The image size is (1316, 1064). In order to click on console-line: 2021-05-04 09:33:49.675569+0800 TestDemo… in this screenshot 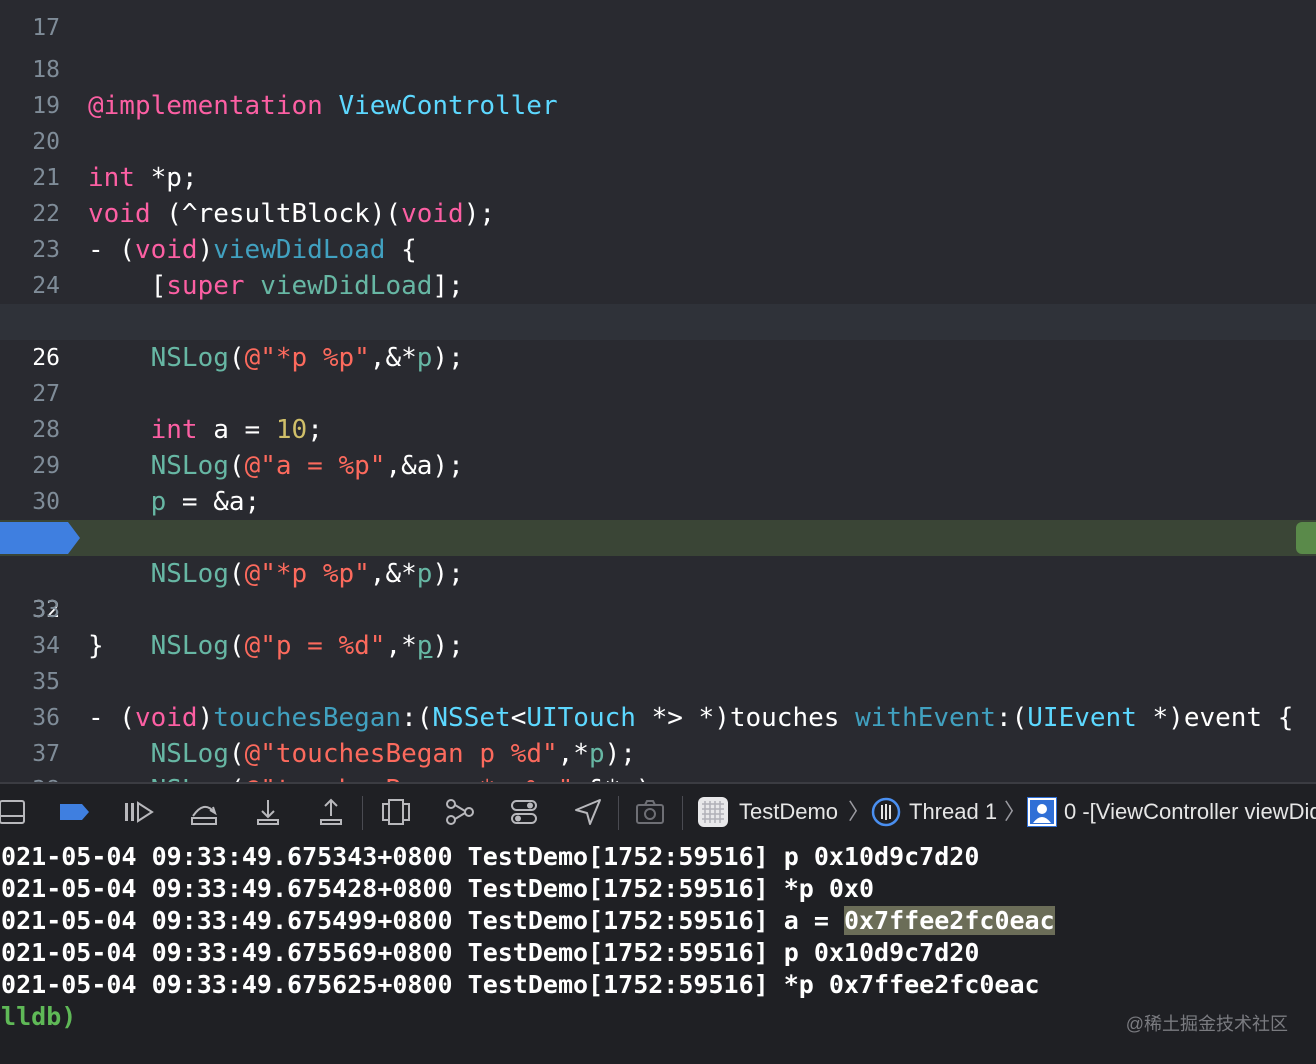, I will do `click(490, 952)`.